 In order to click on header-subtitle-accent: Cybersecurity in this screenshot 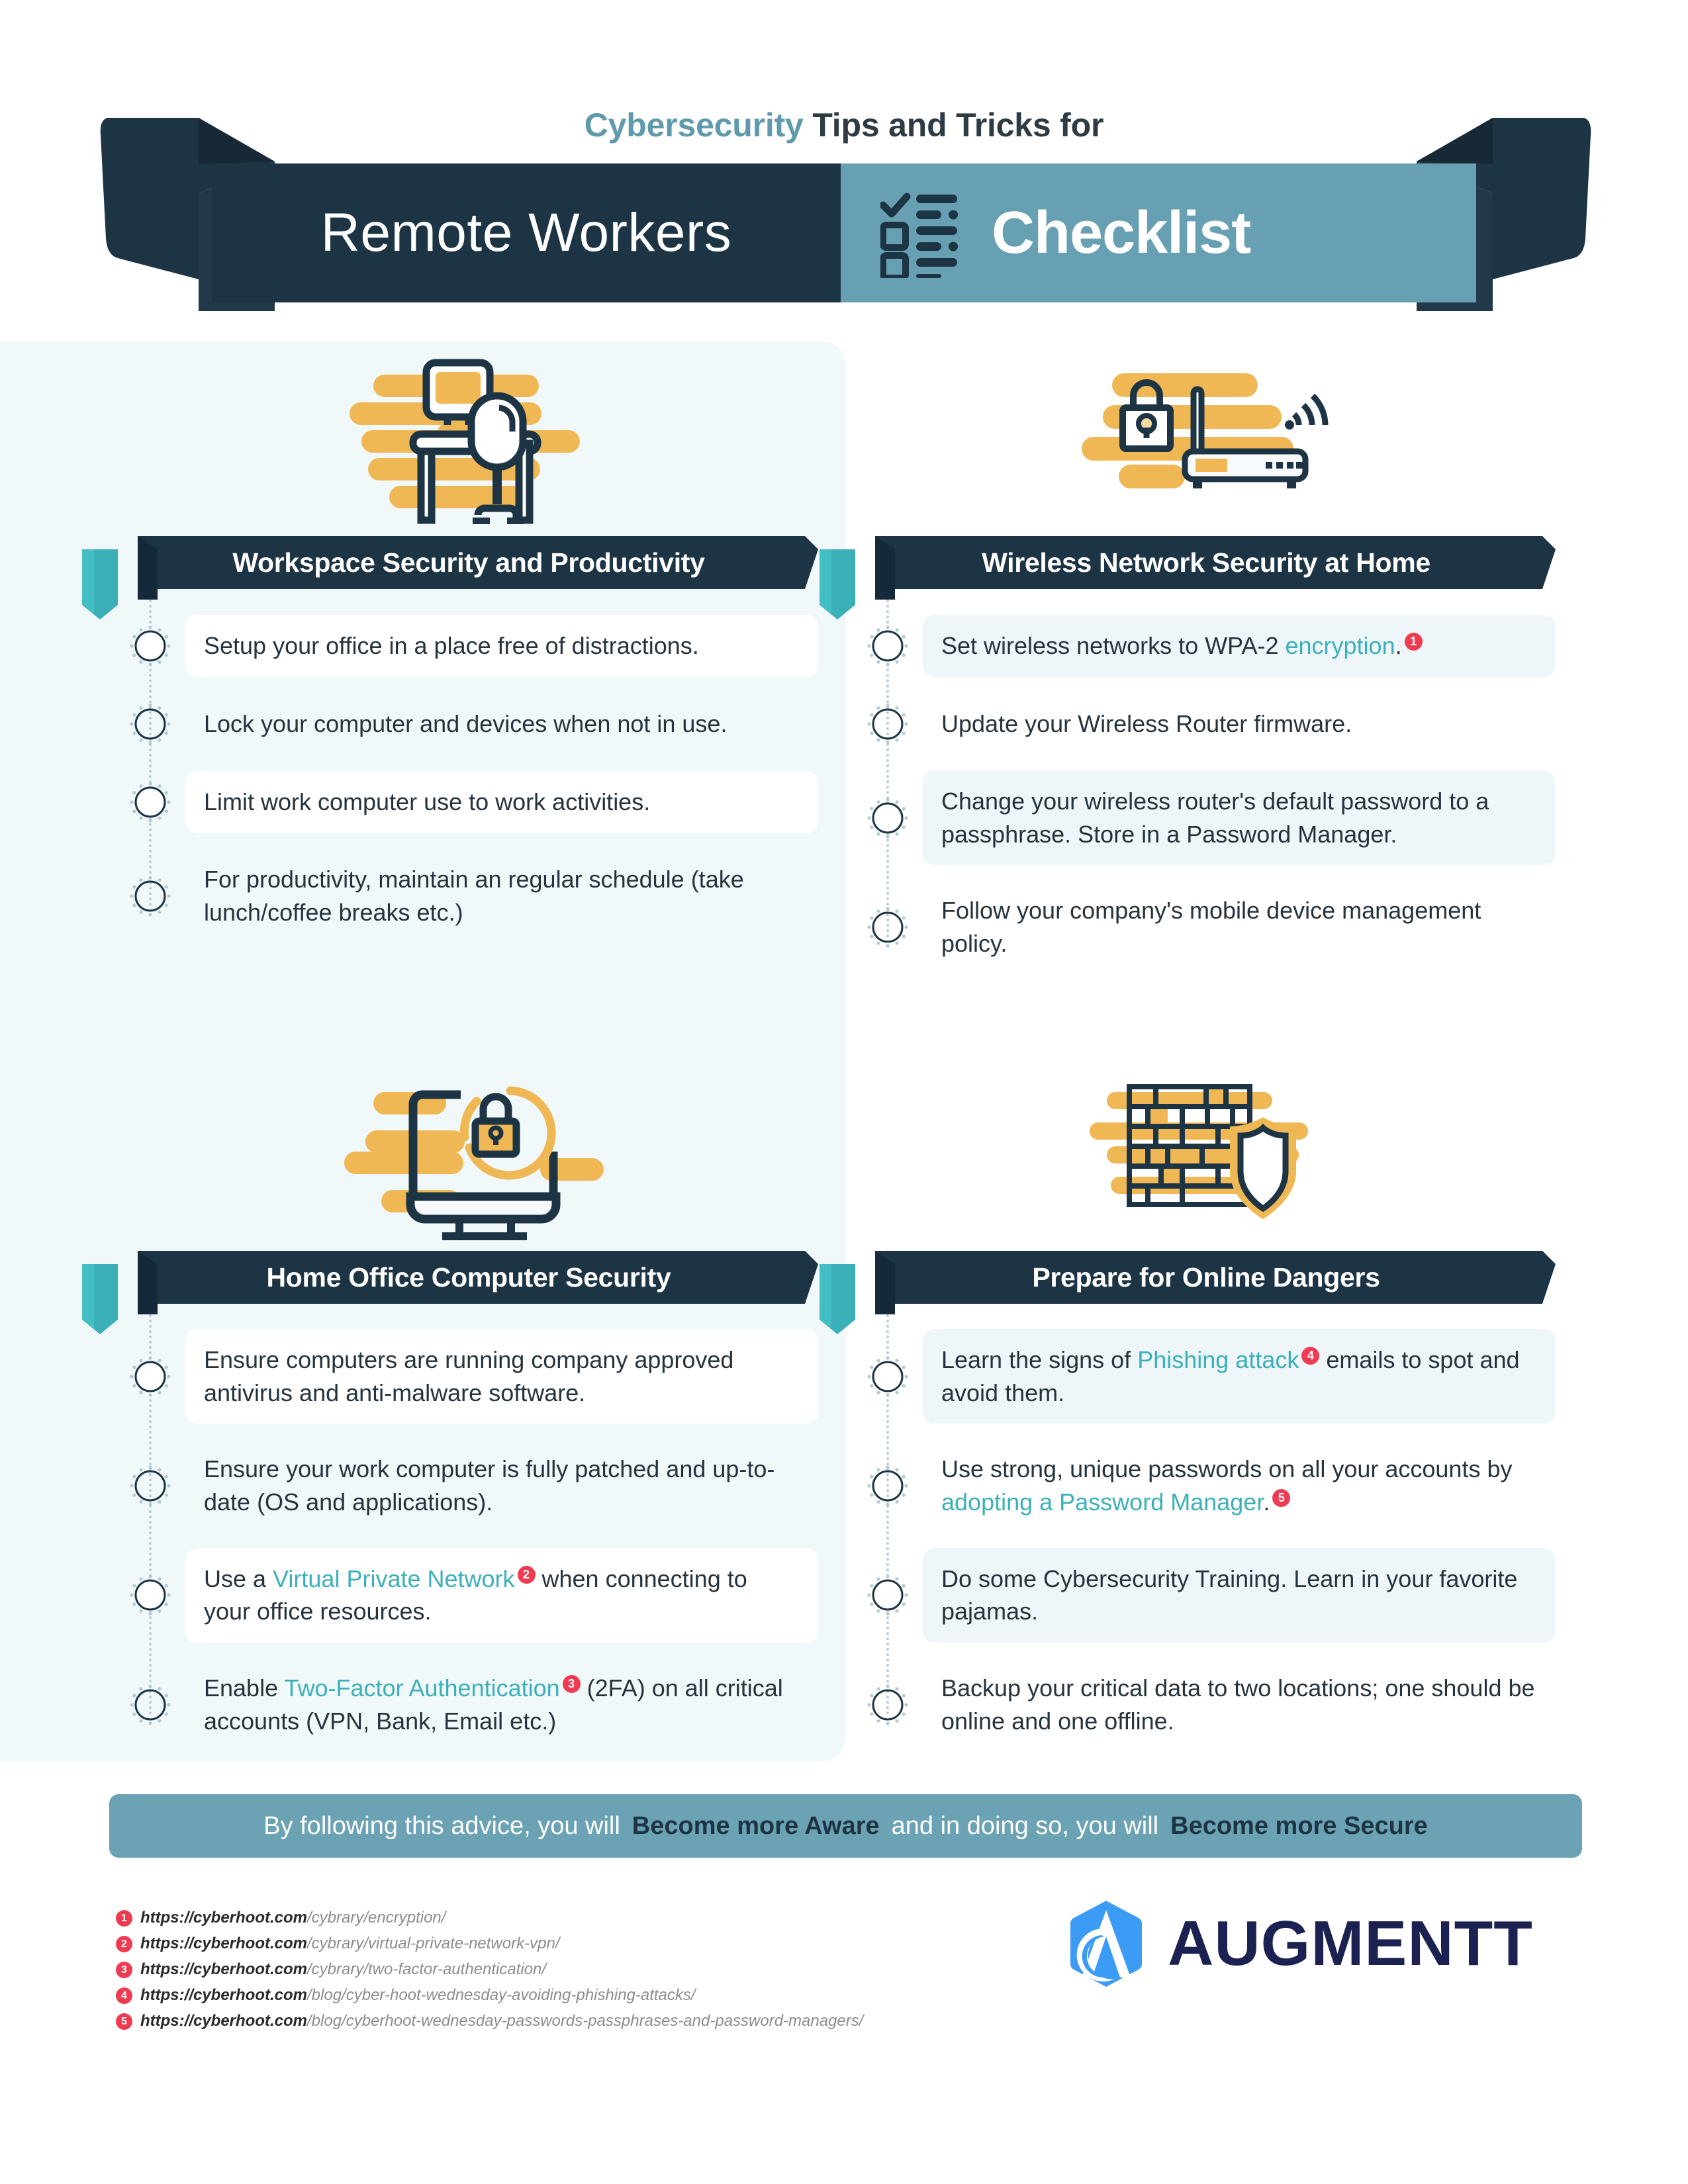, I will do `click(694, 125)`.